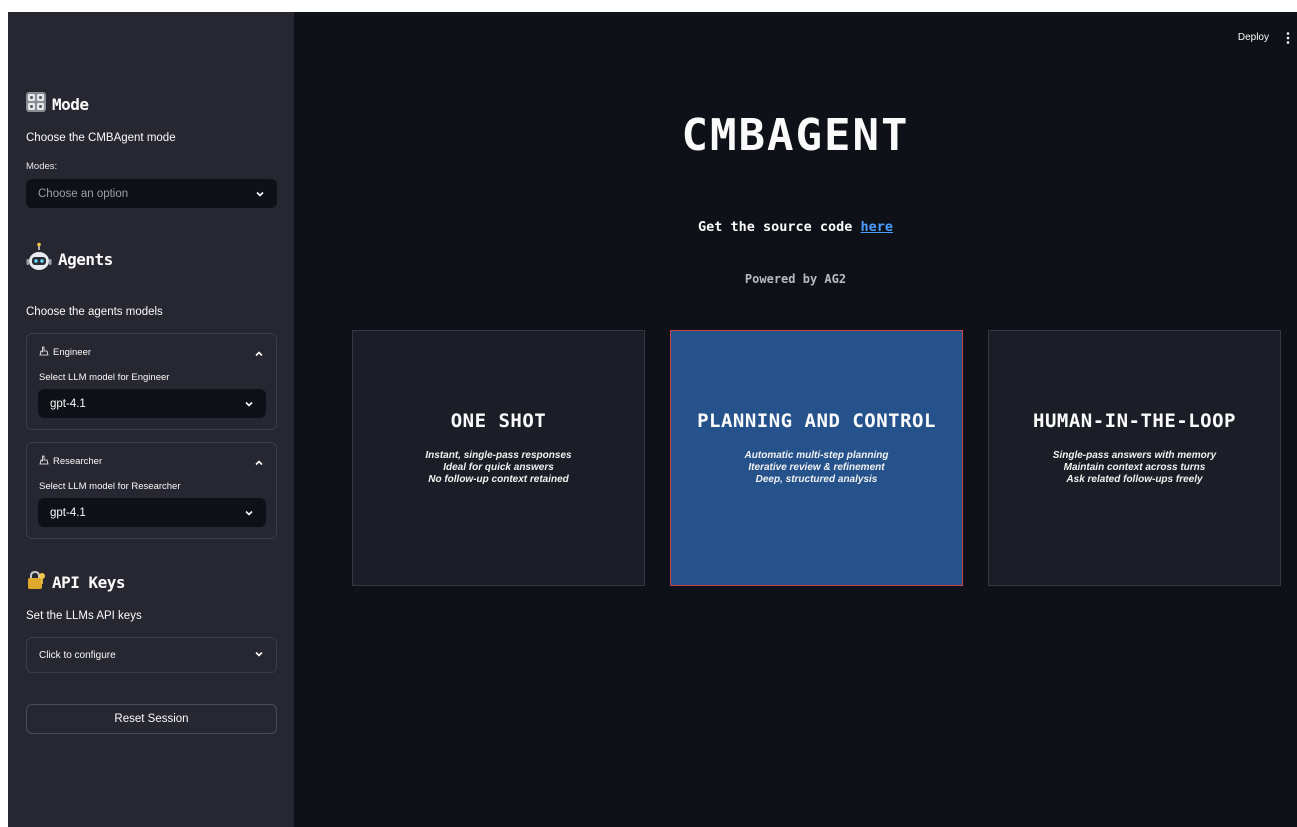 The height and width of the screenshot is (827, 1297). I want to click on researcher-title: Researcher, so click(78, 461).